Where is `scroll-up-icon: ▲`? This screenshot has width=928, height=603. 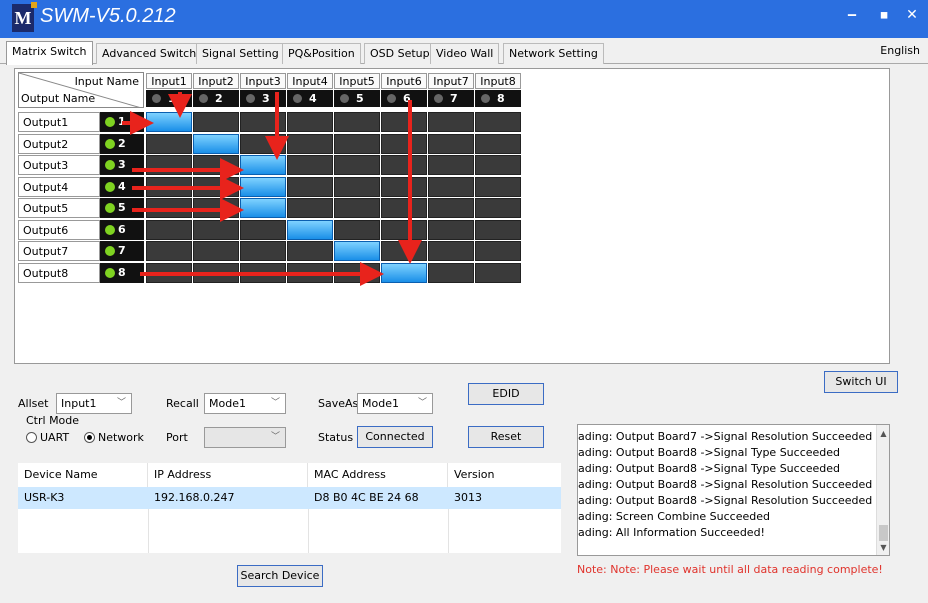
scroll-up-icon: ▲ is located at coordinates (883, 433).